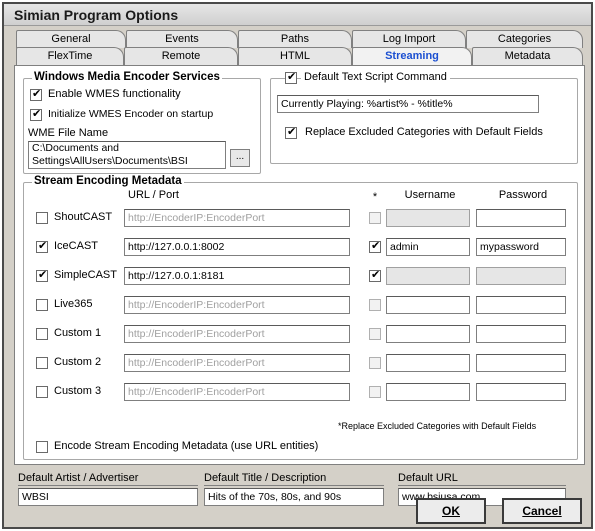  Describe the element at coordinates (430, 195) in the screenshot. I see `username-header: Username` at that location.